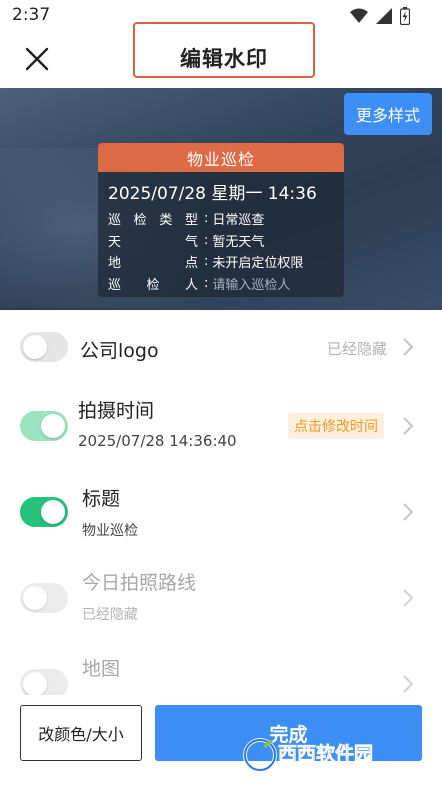  Describe the element at coordinates (119, 351) in the screenshot. I see `company-logo-title: 公司logo` at that location.